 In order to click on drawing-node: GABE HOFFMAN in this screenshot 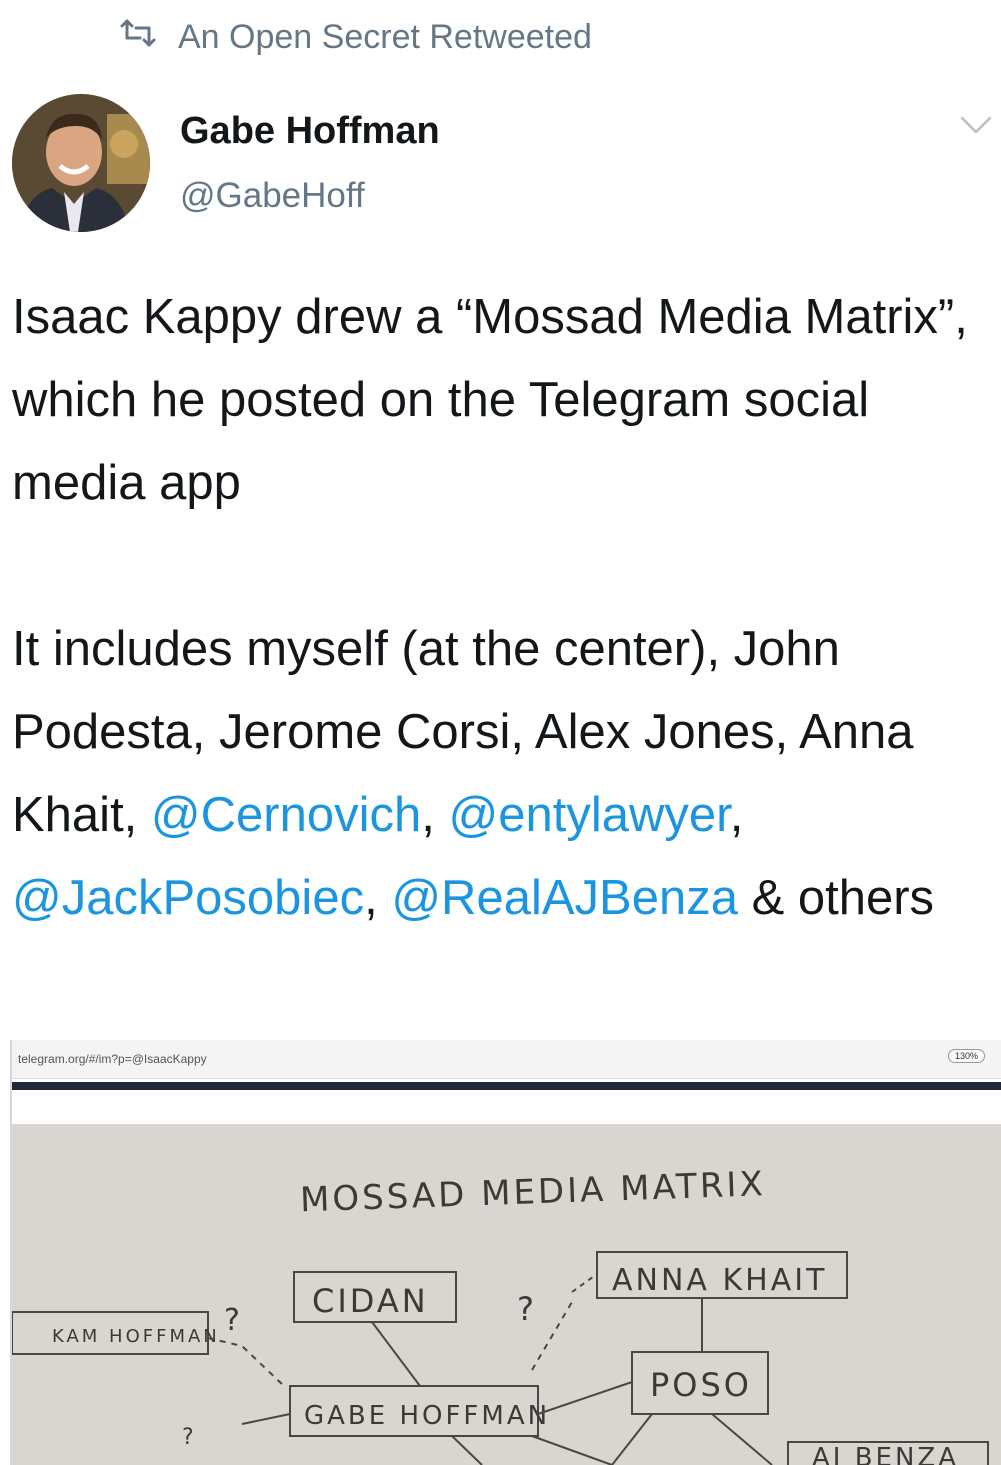, I will do `click(427, 1416)`.